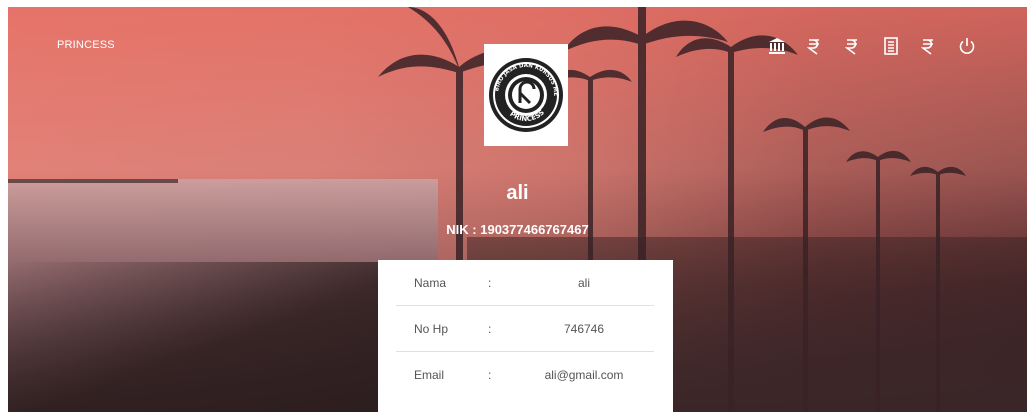  I want to click on logo: BIRO JASA DAN KURSUS MENGEMUDI PRINCESS, so click(526, 95).